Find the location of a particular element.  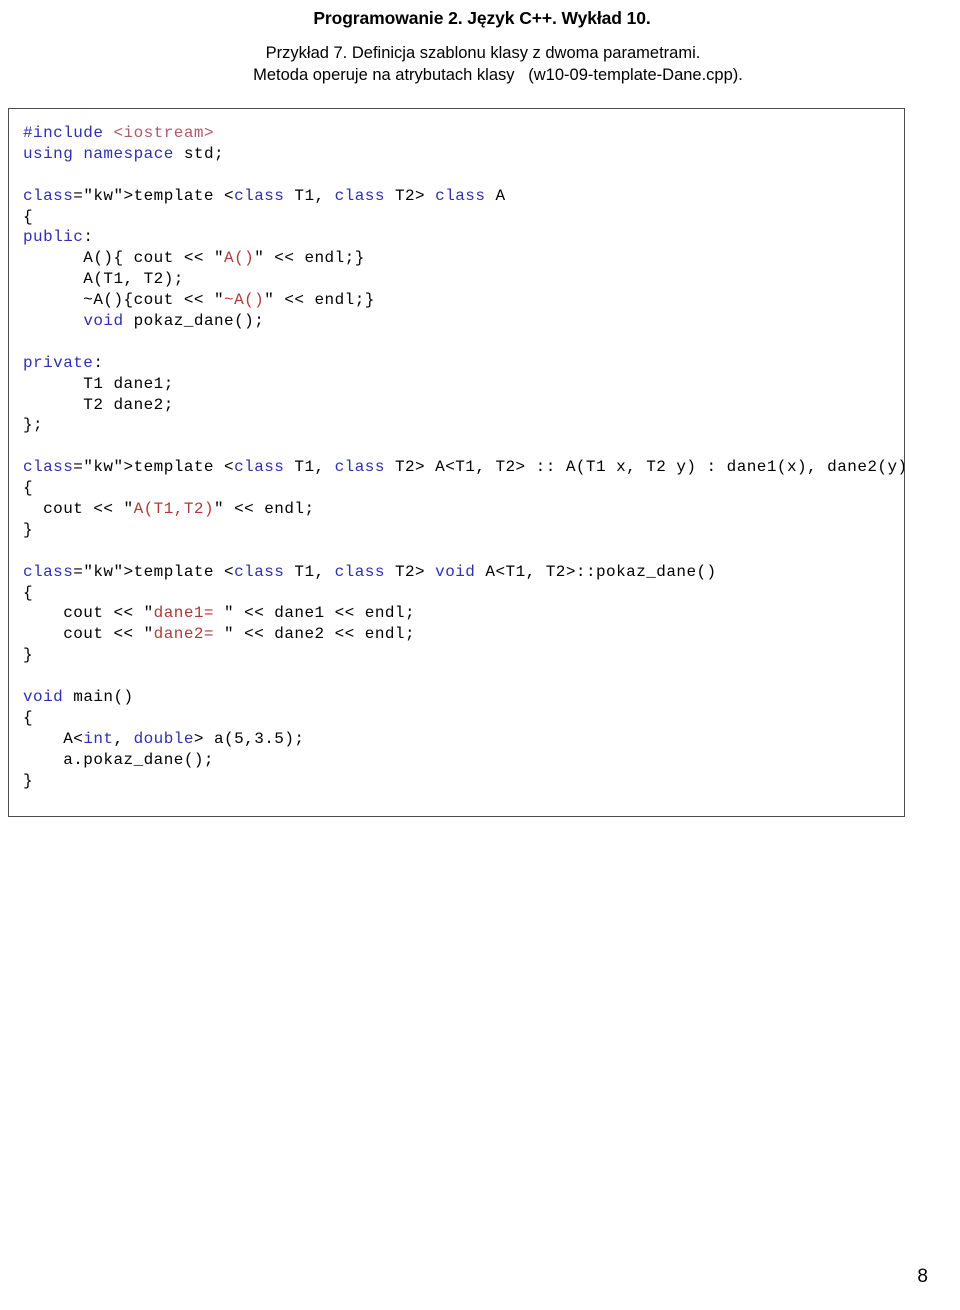

code-line: #include <iostream> is located at coordinates (118, 133).